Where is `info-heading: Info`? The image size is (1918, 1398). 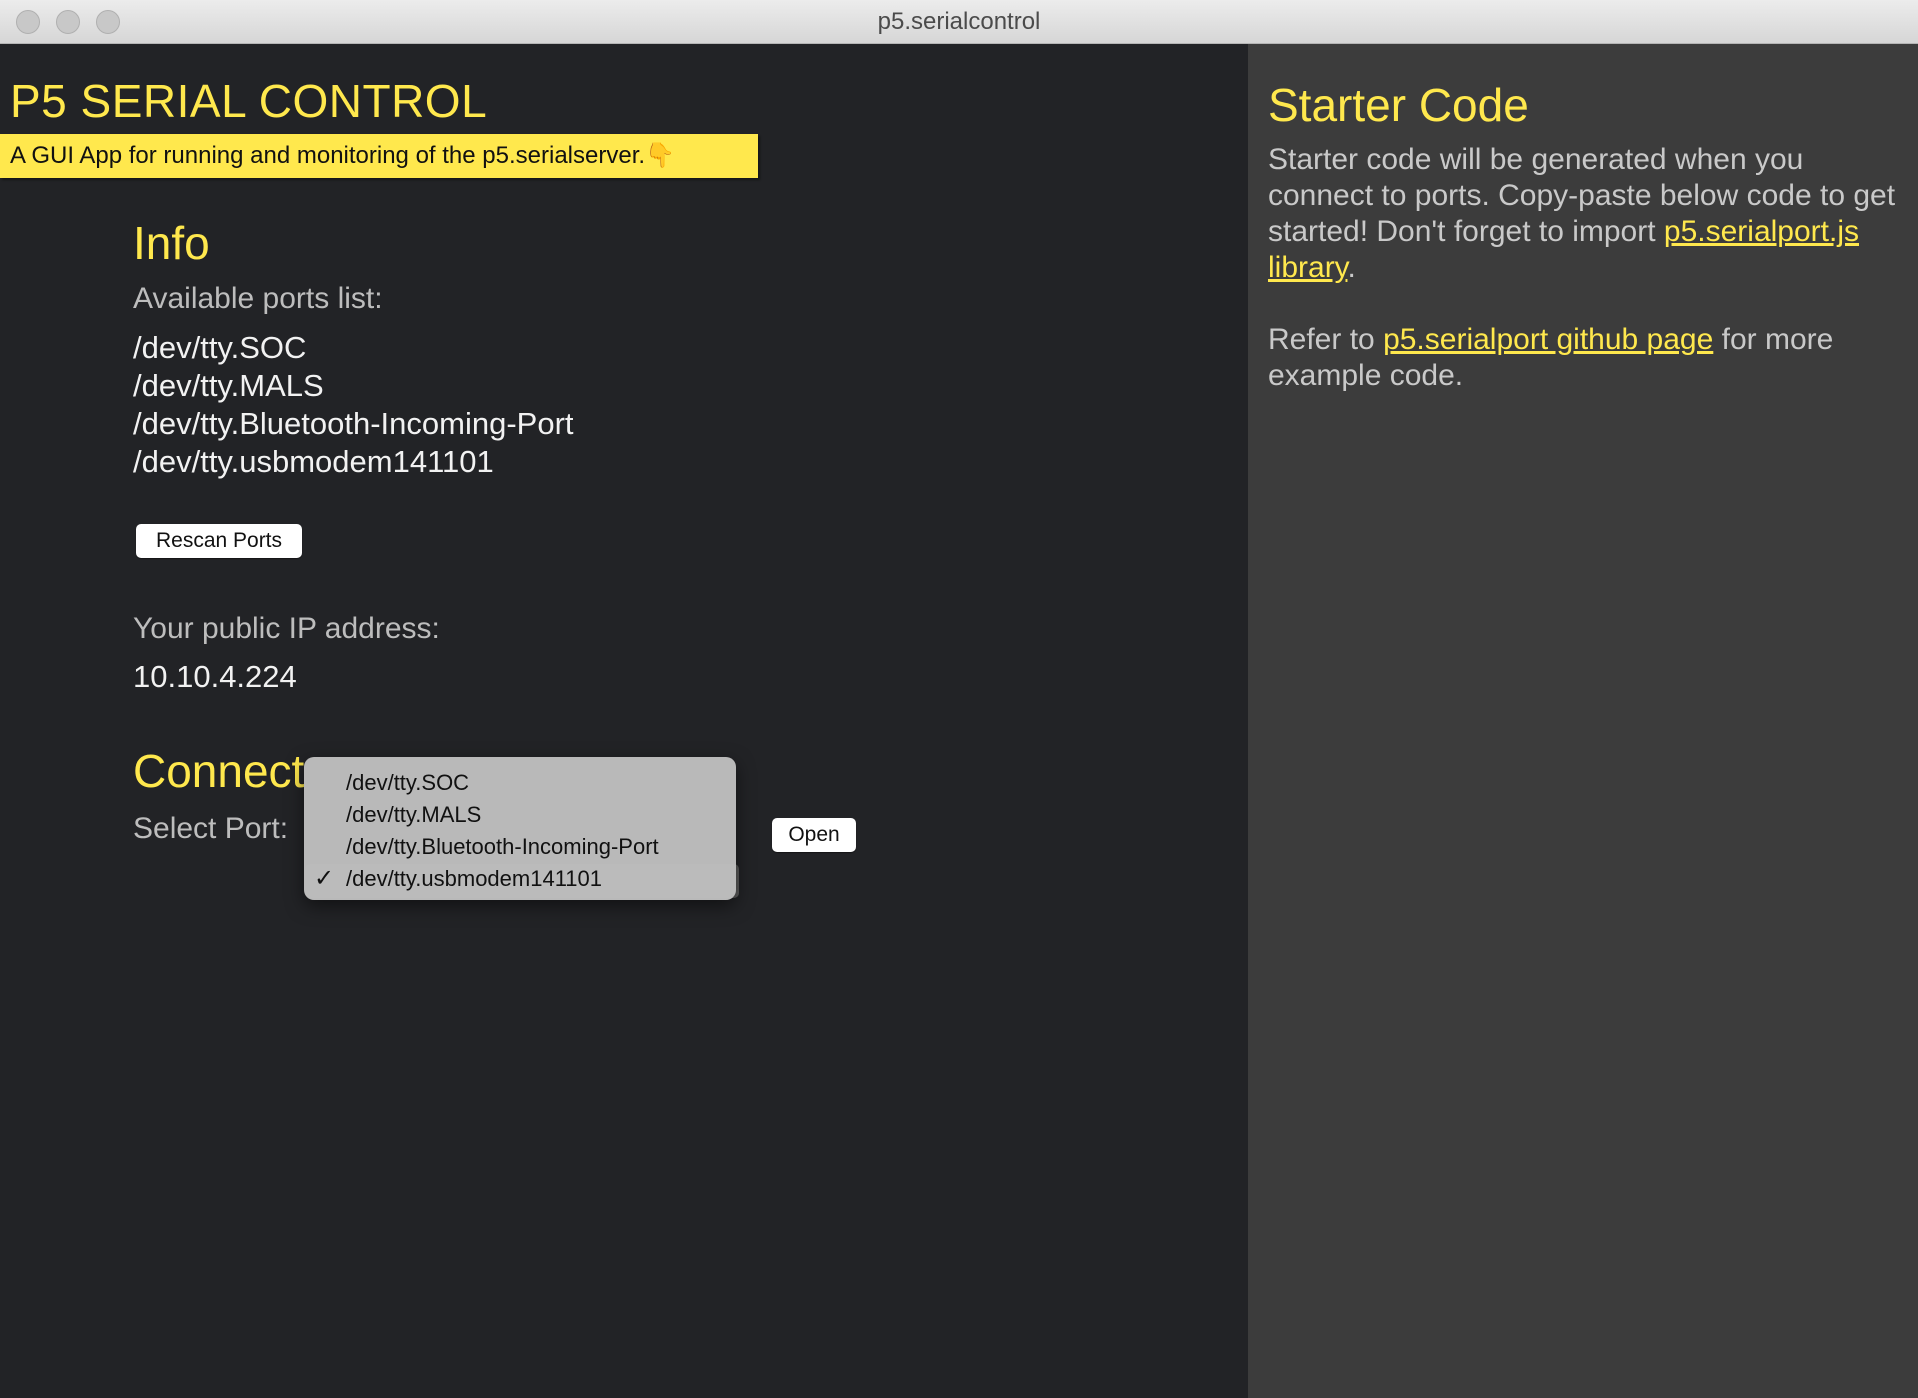 info-heading: Info is located at coordinates (171, 243).